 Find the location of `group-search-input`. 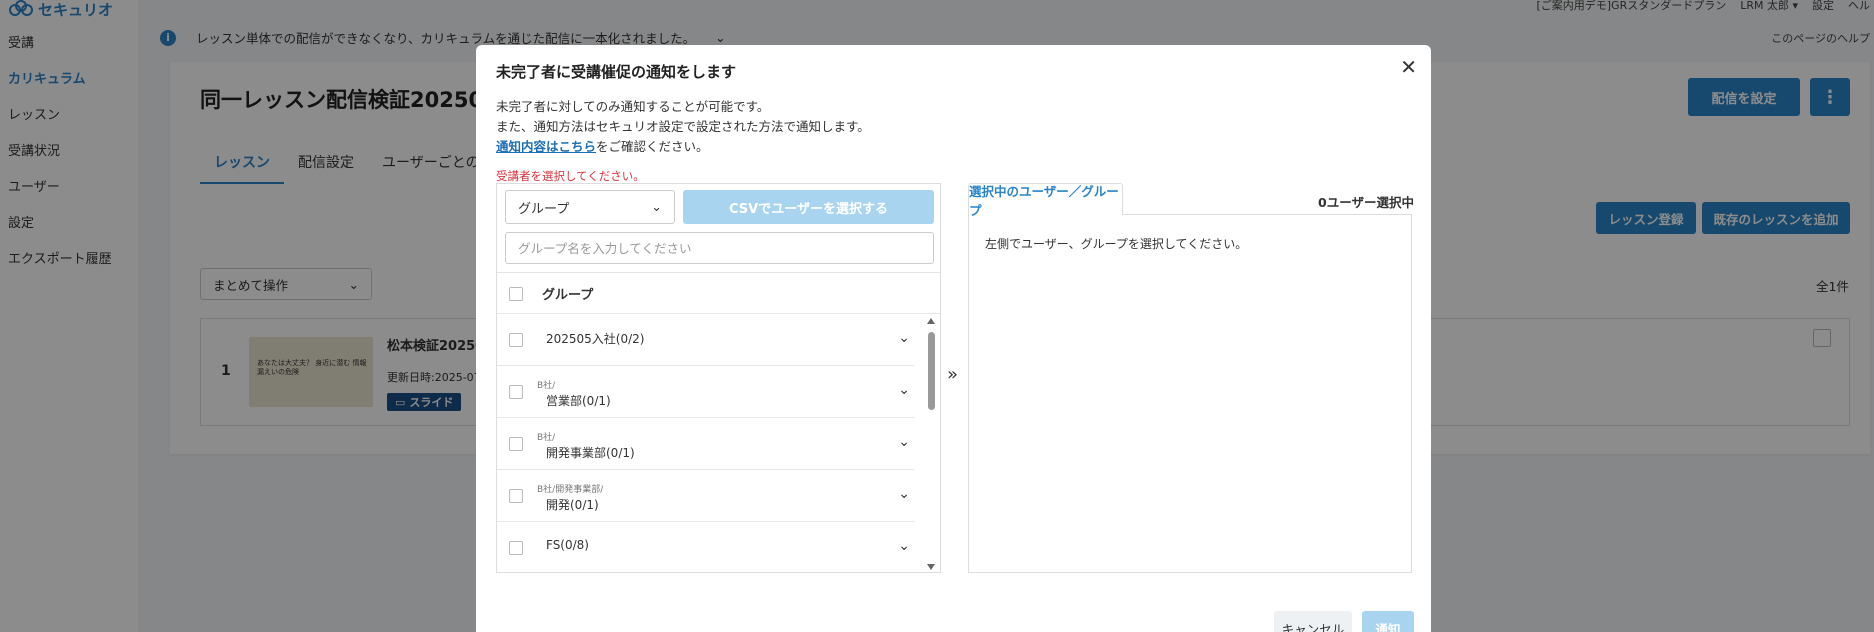

group-search-input is located at coordinates (719, 248).